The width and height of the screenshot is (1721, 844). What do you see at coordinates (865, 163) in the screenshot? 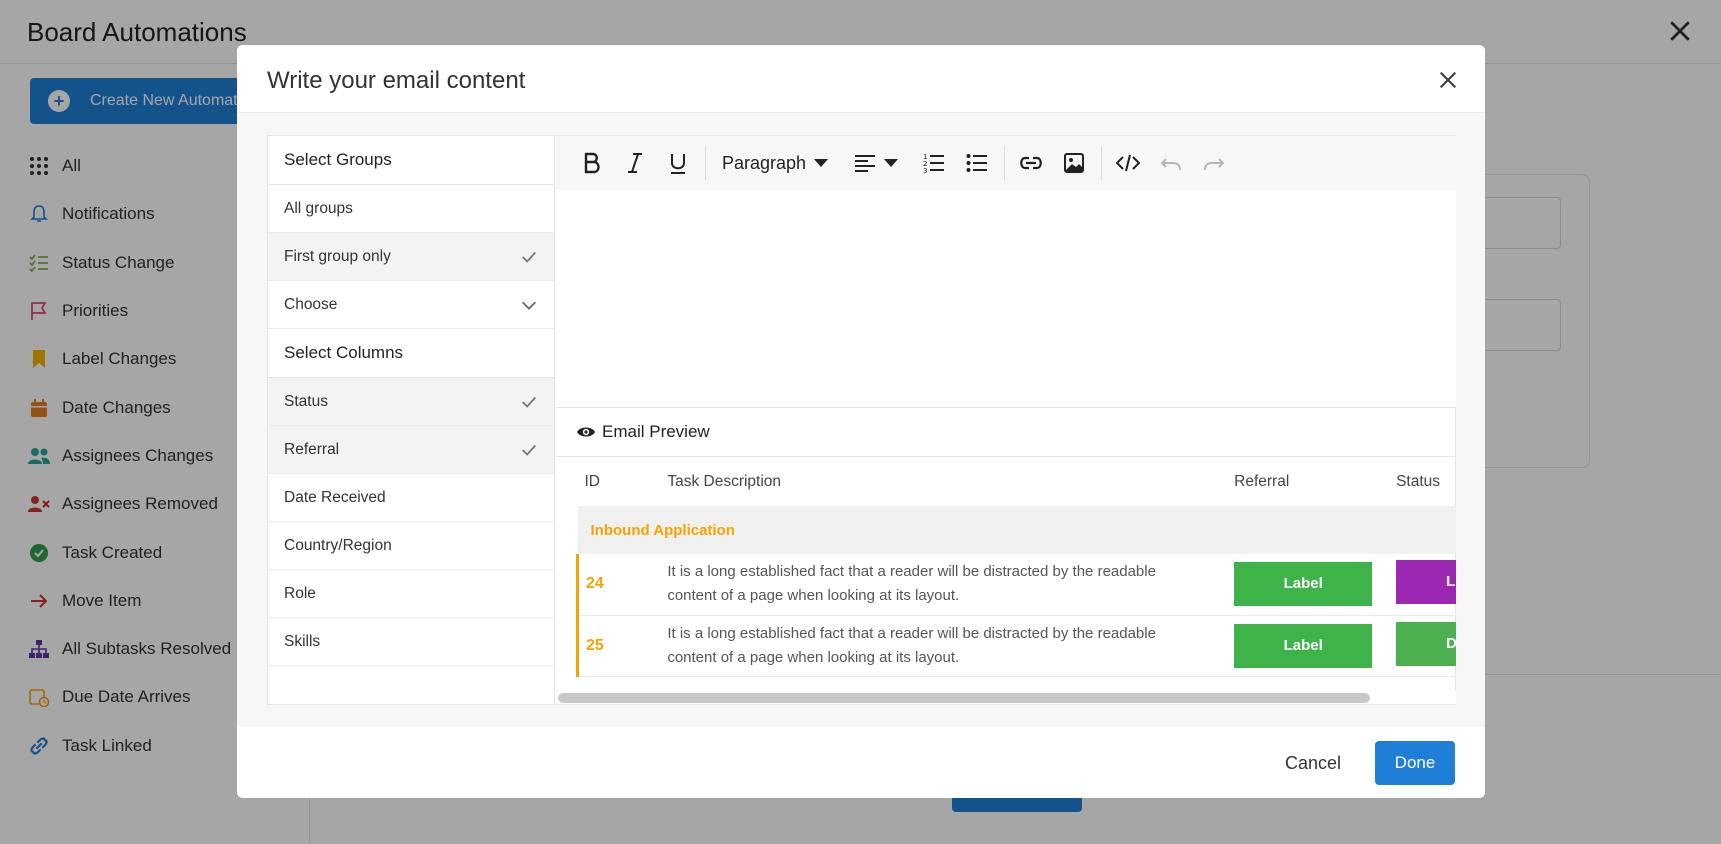
I see `align-left-icon` at bounding box center [865, 163].